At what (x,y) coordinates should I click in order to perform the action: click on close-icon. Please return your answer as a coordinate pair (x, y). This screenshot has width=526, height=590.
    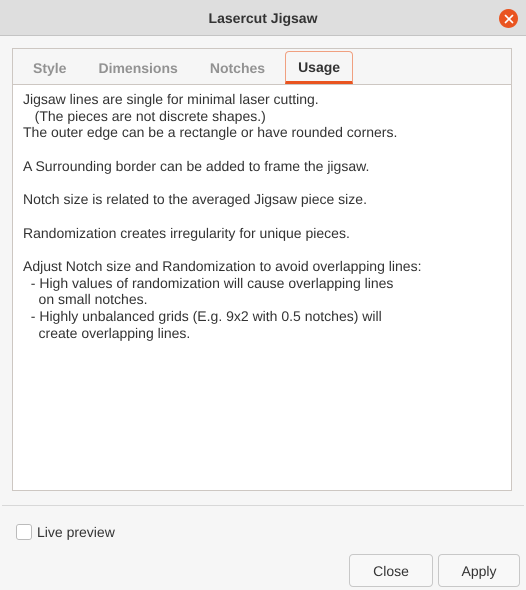
    Looking at the image, I should click on (509, 19).